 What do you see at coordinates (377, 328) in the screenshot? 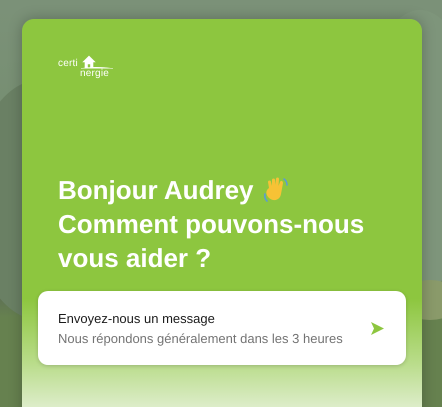
I see `send-icon` at bounding box center [377, 328].